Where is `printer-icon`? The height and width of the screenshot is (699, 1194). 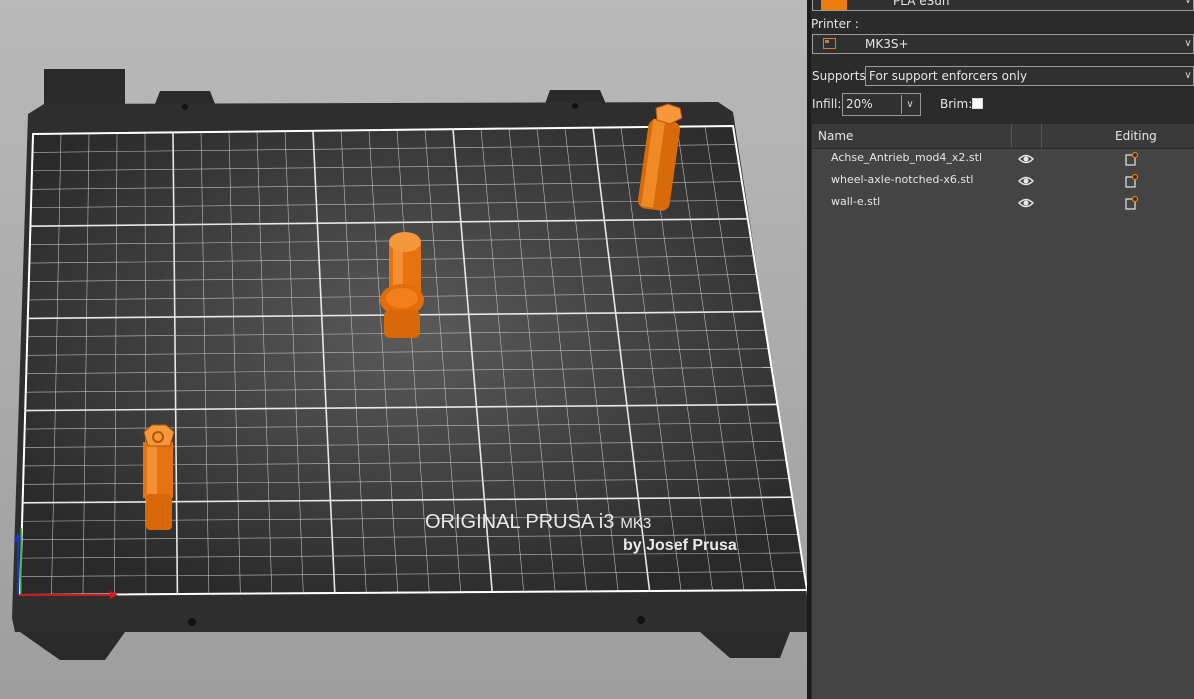 printer-icon is located at coordinates (829, 43).